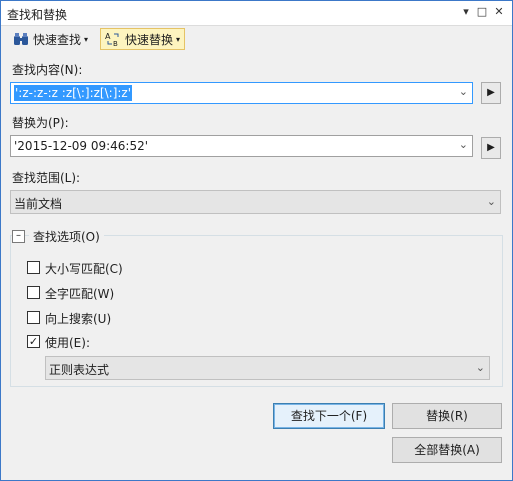 This screenshot has width=513, height=481. What do you see at coordinates (256, 39) in the screenshot?
I see `toolbar: 快速查找 ▾ A B 快速替换 ▾` at bounding box center [256, 39].